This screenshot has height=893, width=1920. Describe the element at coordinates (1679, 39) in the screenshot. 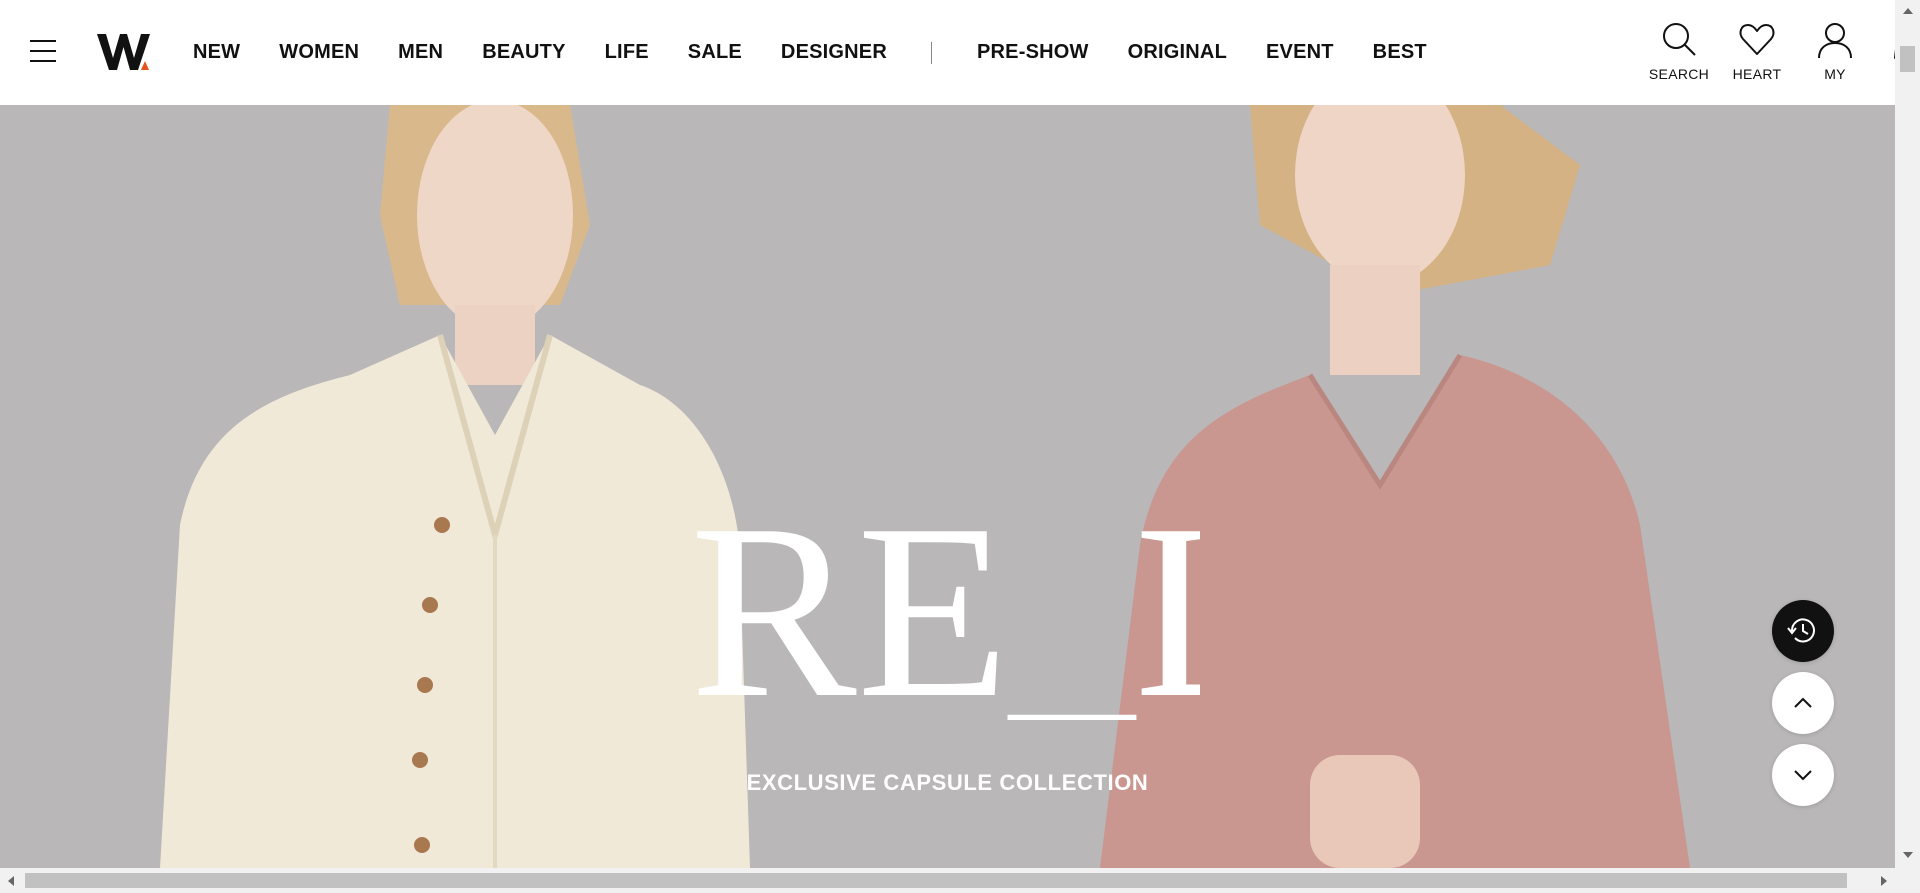

I see `search-icon` at that location.